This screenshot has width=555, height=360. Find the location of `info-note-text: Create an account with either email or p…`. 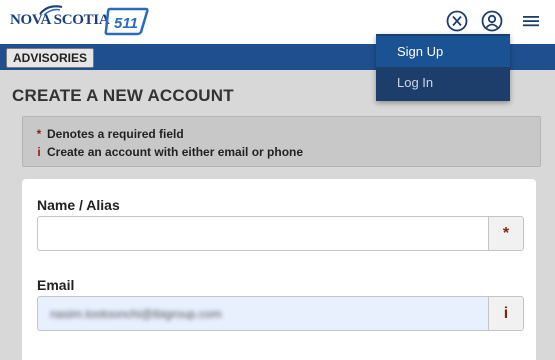

info-note-text: Create an account with either email or p… is located at coordinates (175, 152).